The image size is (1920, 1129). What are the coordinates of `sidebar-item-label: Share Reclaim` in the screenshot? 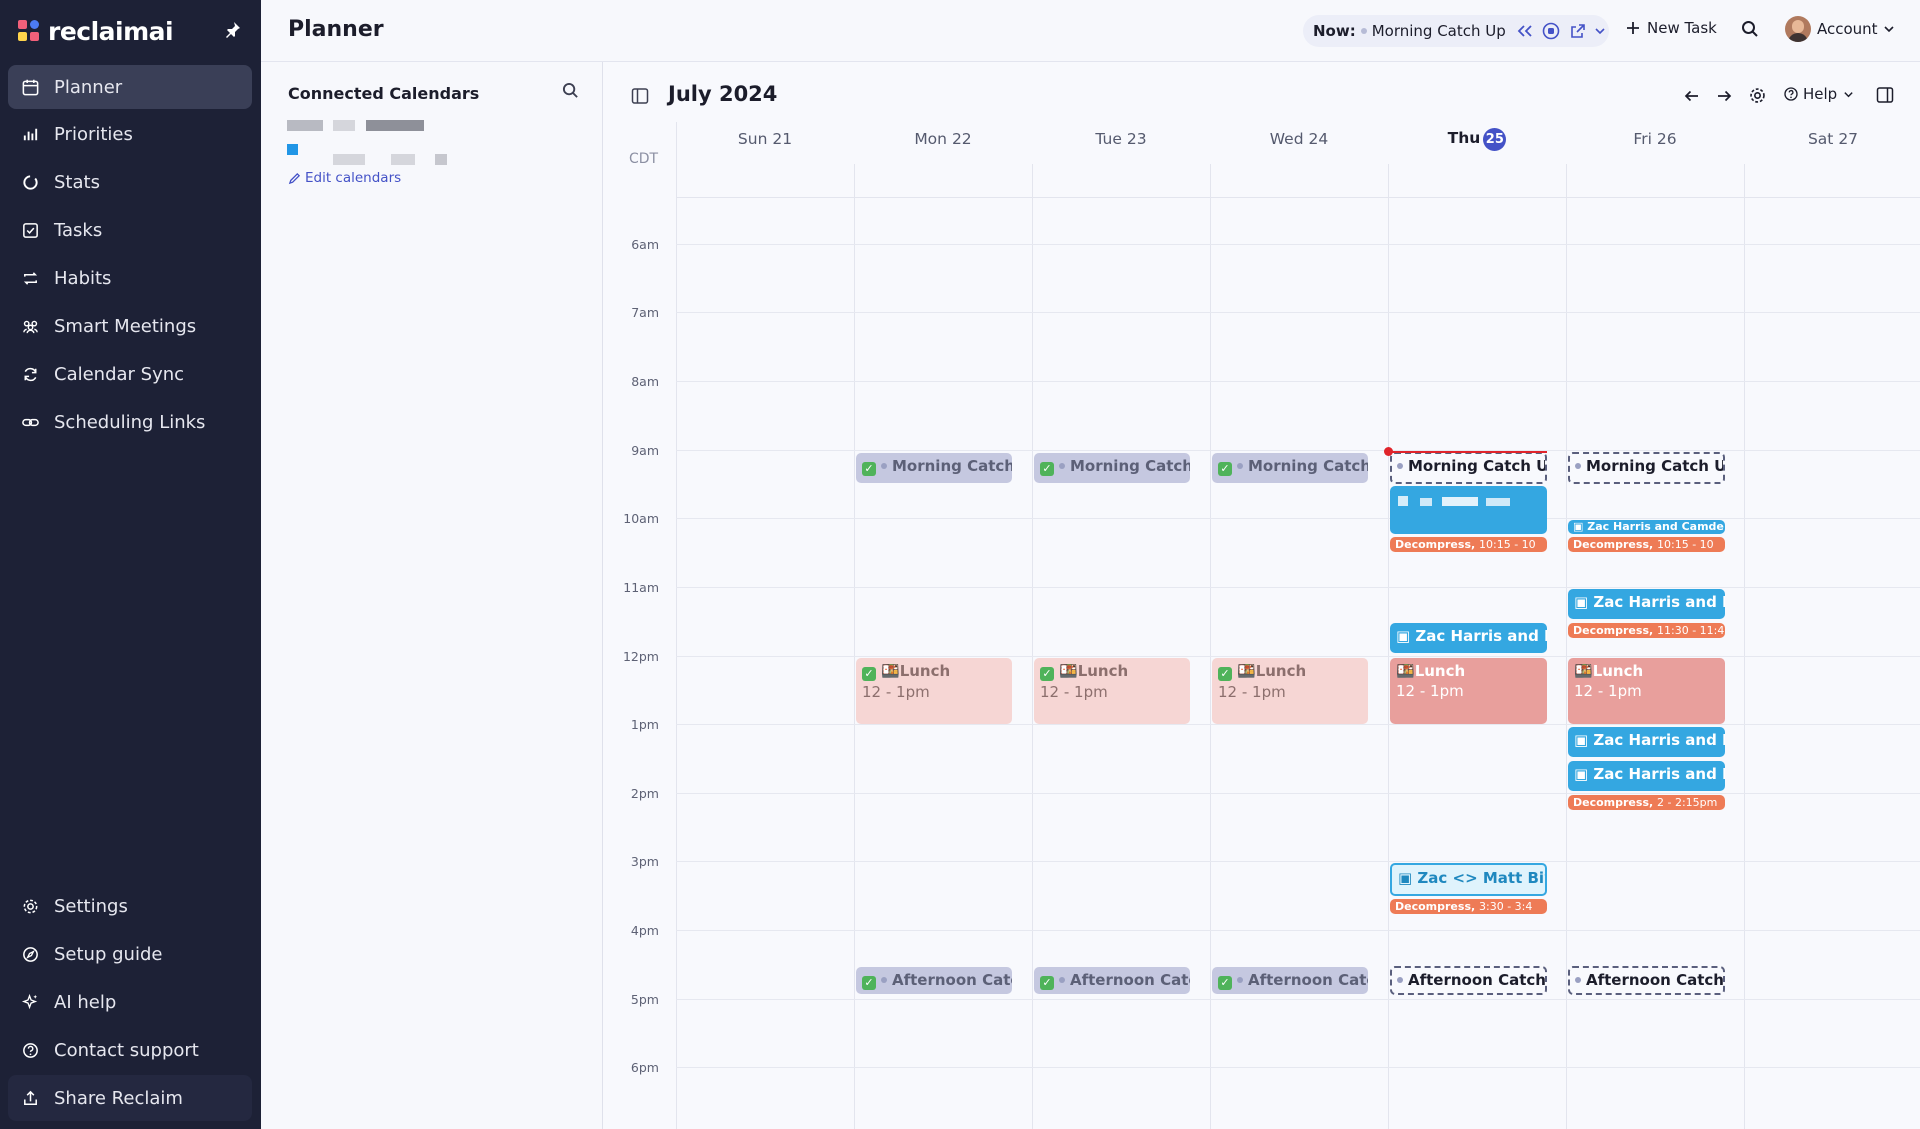 It's located at (118, 1098).